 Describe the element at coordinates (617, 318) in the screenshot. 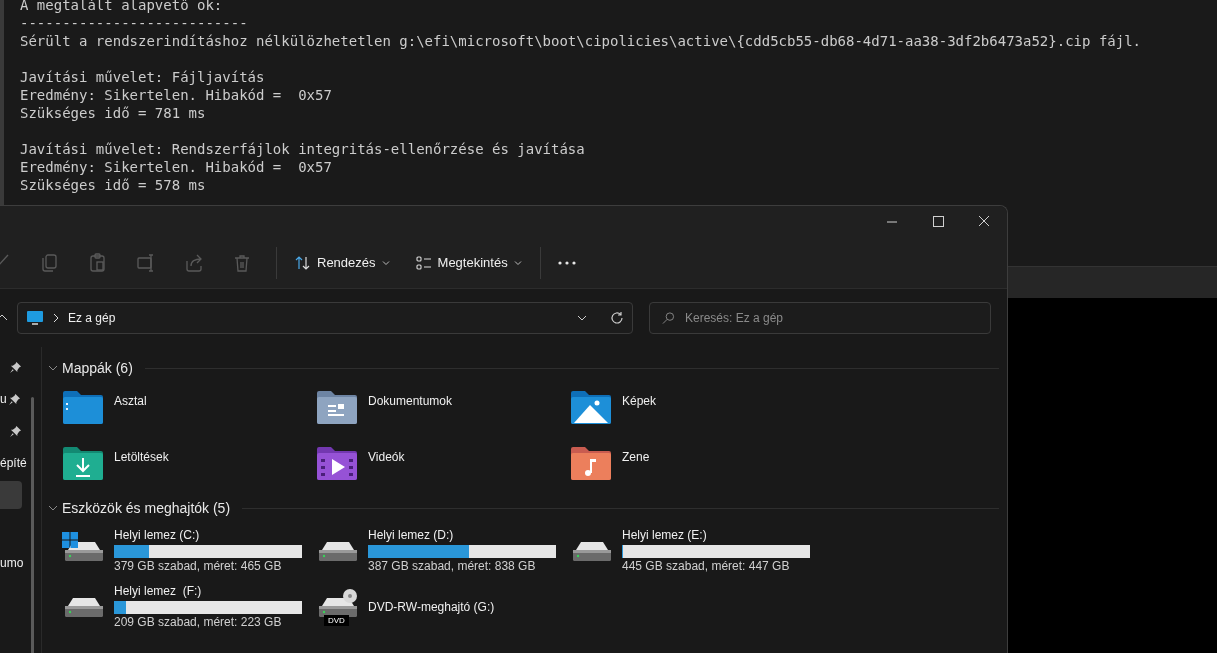

I see `refresh-icon` at that location.